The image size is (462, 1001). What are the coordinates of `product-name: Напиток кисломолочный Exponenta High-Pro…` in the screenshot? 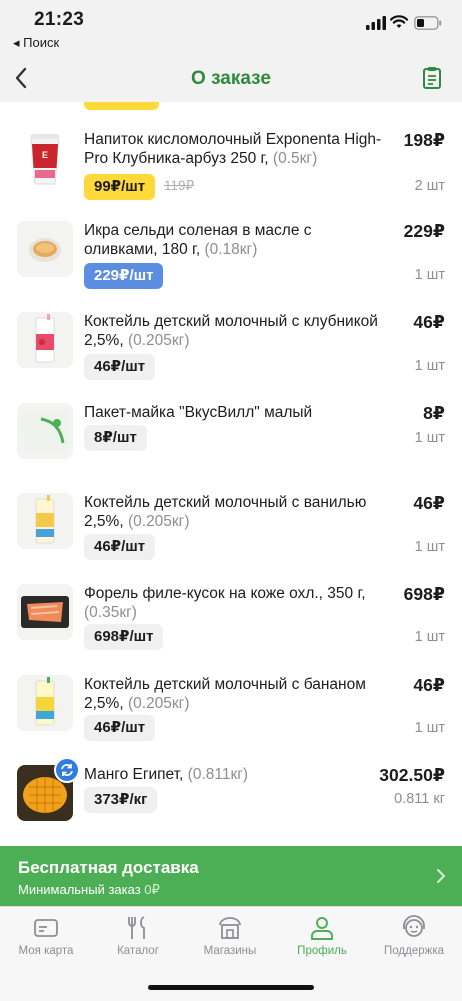 It's located at (233, 149).